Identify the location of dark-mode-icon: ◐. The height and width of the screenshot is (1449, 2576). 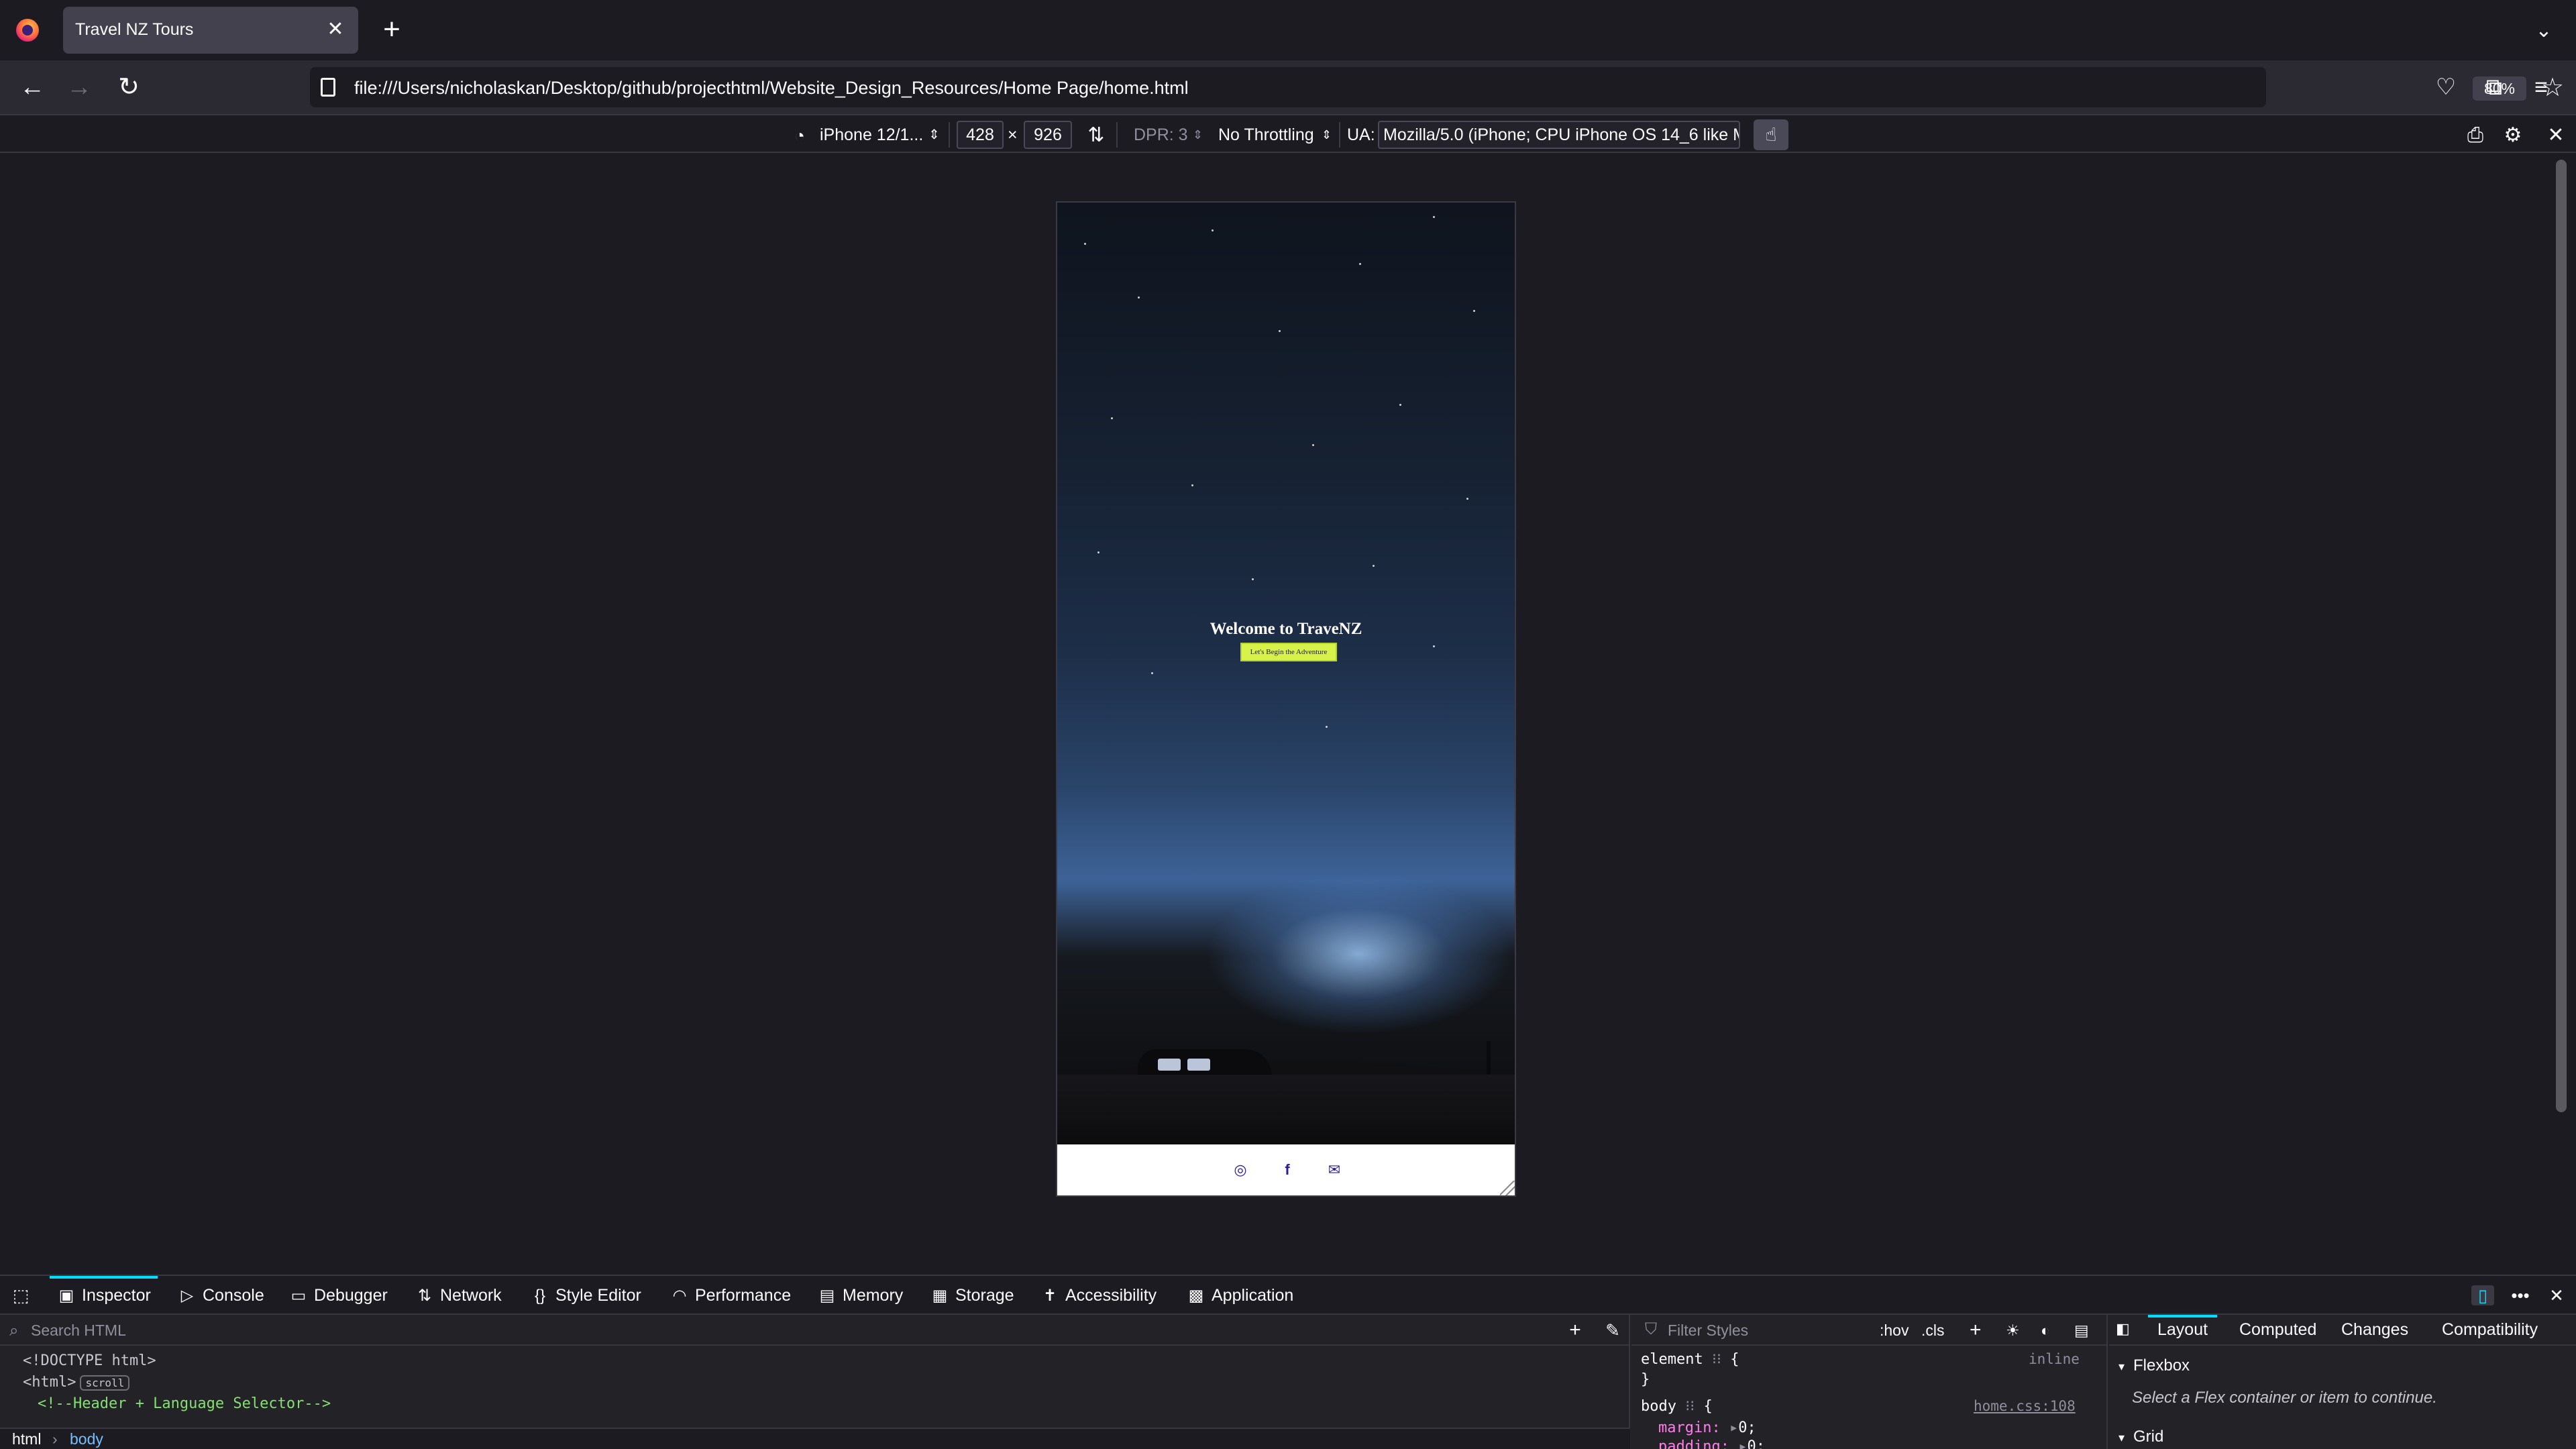
(2045, 1330).